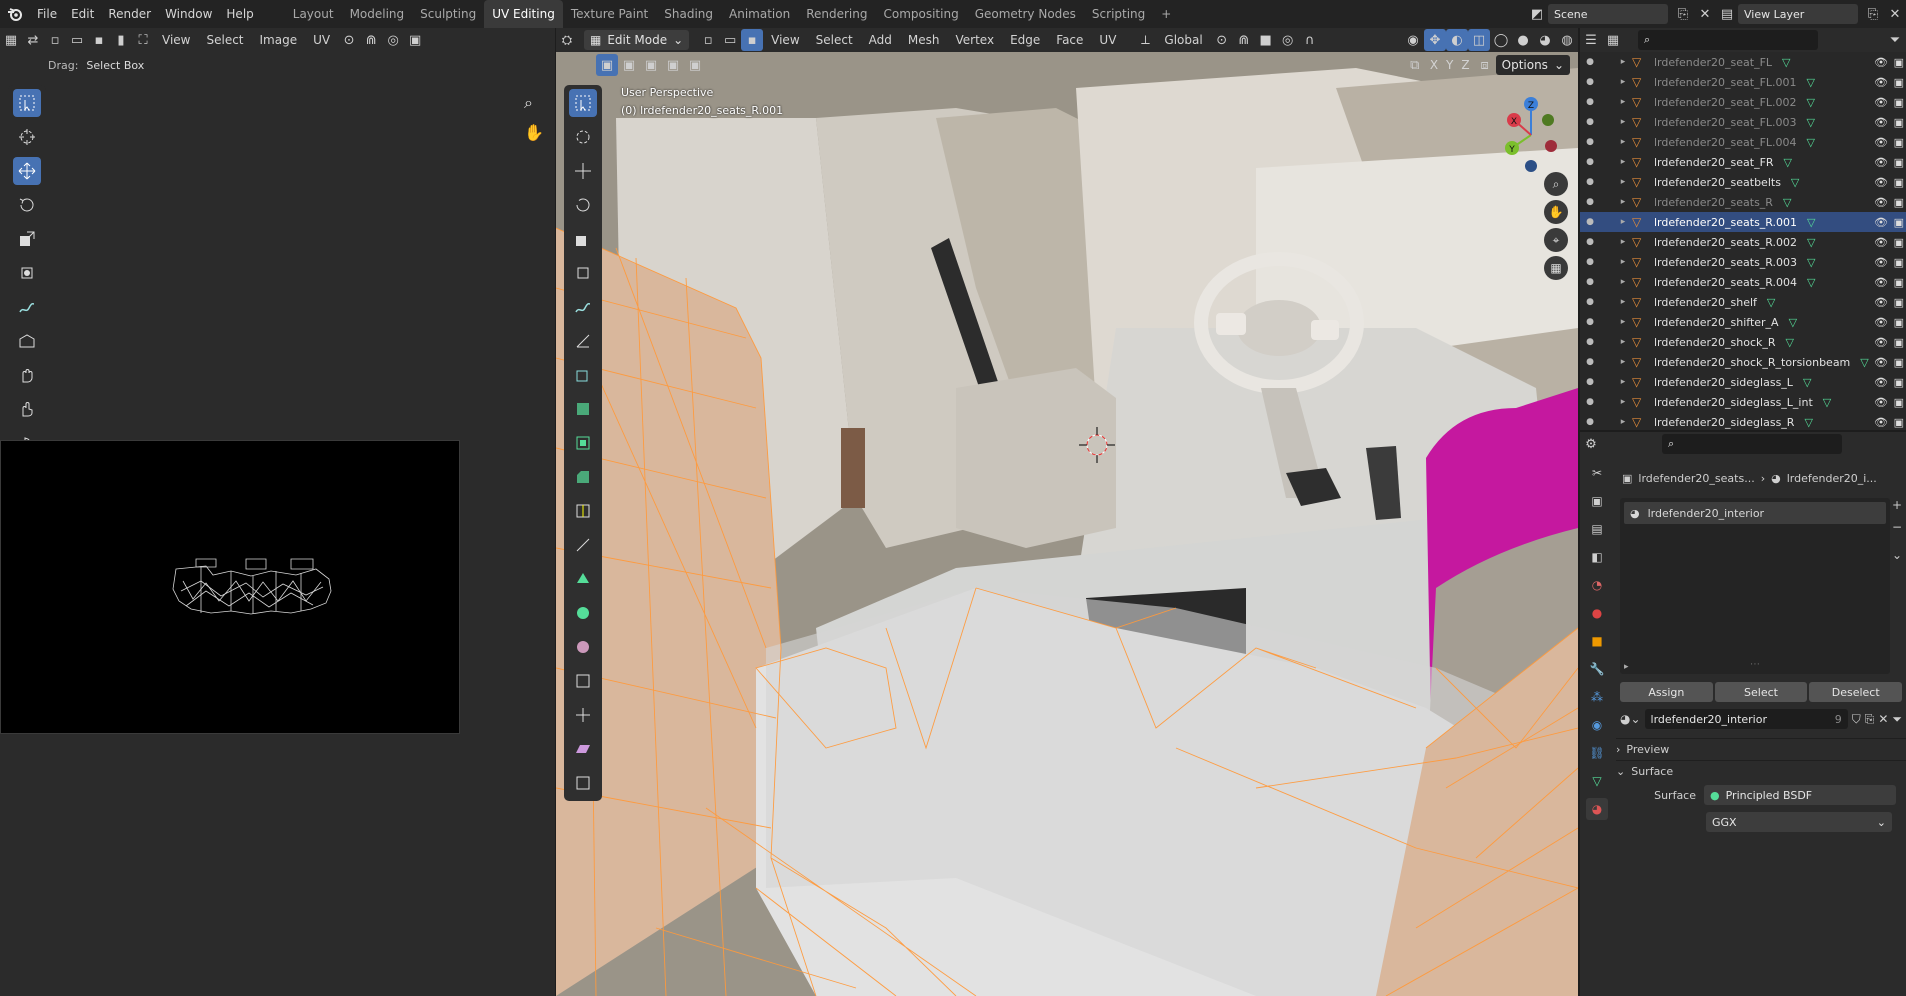 The image size is (1906, 996). Describe the element at coordinates (1895, 14) in the screenshot. I see `close-view-layer-icon: ✕` at that location.